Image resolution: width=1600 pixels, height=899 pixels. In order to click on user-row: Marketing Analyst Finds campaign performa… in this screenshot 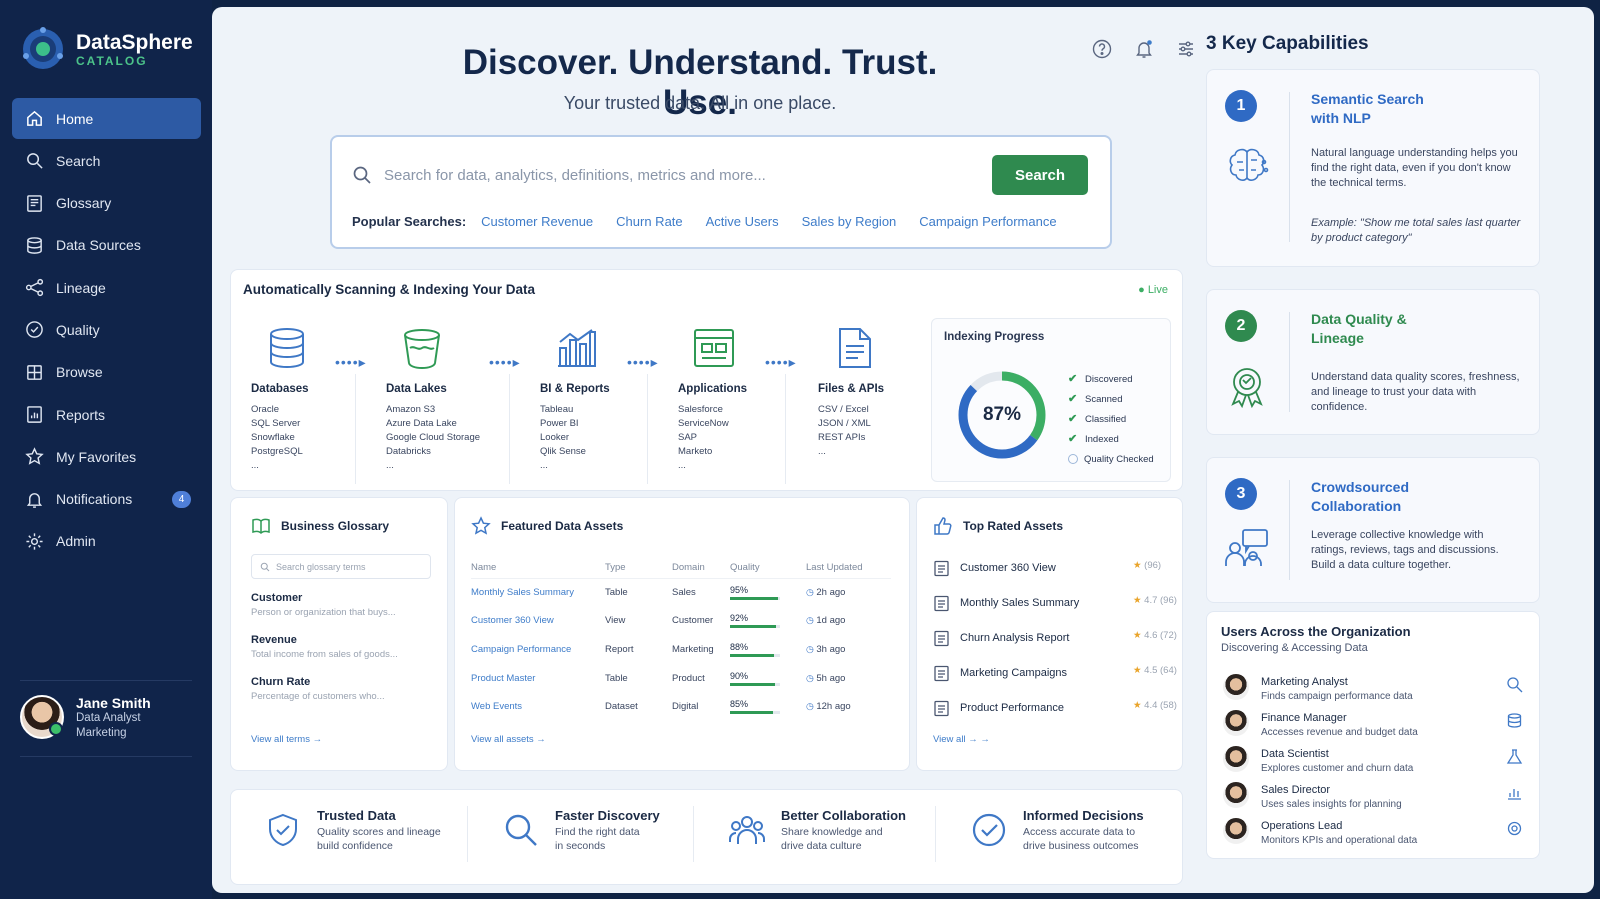, I will do `click(1373, 687)`.